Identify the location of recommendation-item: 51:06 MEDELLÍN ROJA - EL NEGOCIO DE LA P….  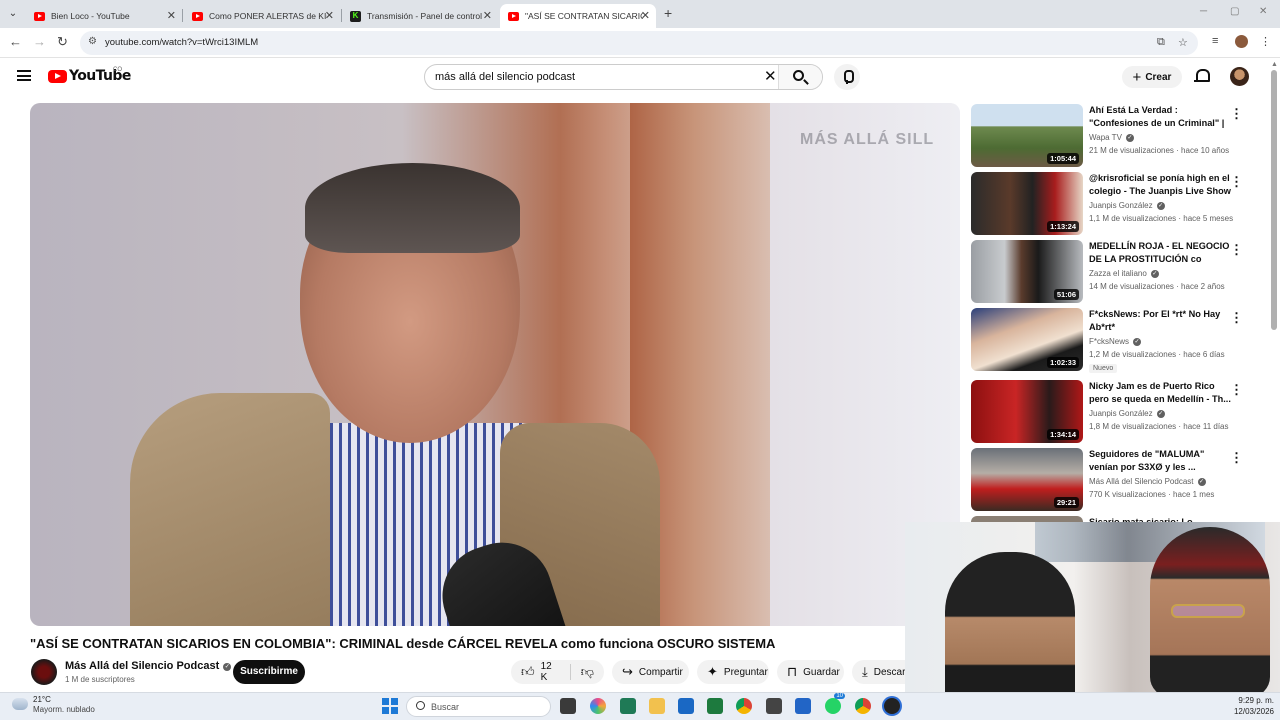
(1113, 272).